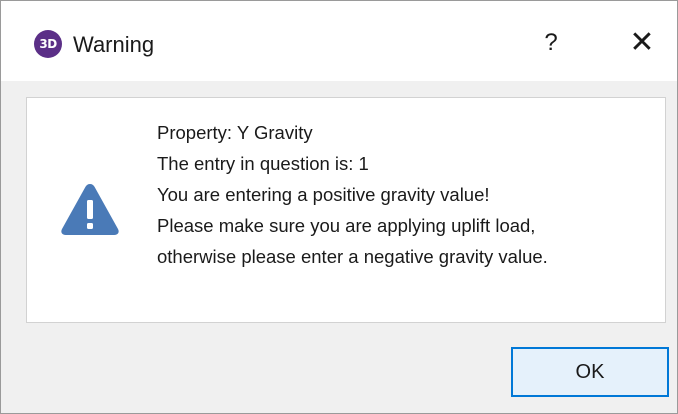 Image resolution: width=678 pixels, height=414 pixels. I want to click on warning-triangle-icon, so click(90, 209).